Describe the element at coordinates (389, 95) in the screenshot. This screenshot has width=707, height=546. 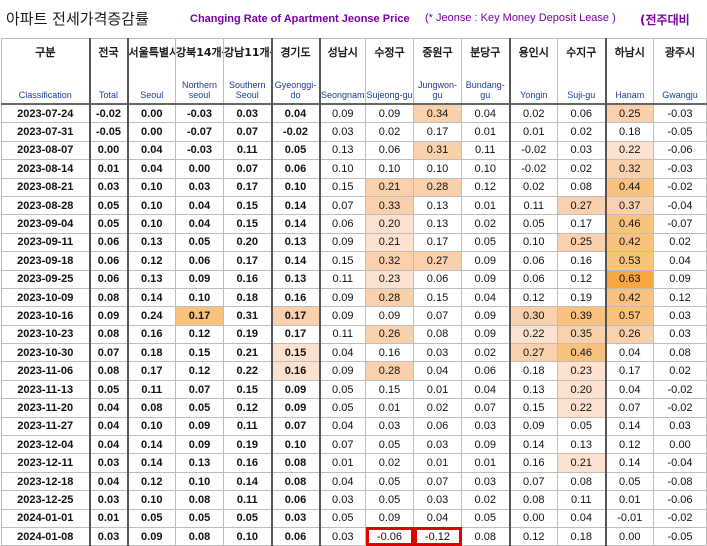
I see `col-header-en: Sujeong-gu` at that location.